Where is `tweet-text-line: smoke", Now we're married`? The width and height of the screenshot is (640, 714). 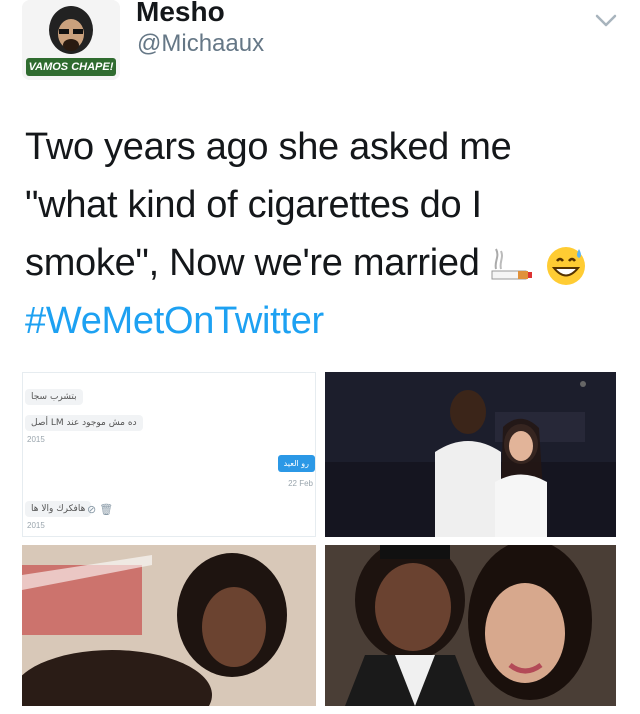
tweet-text-line: smoke", Now we're married is located at coordinates (252, 263).